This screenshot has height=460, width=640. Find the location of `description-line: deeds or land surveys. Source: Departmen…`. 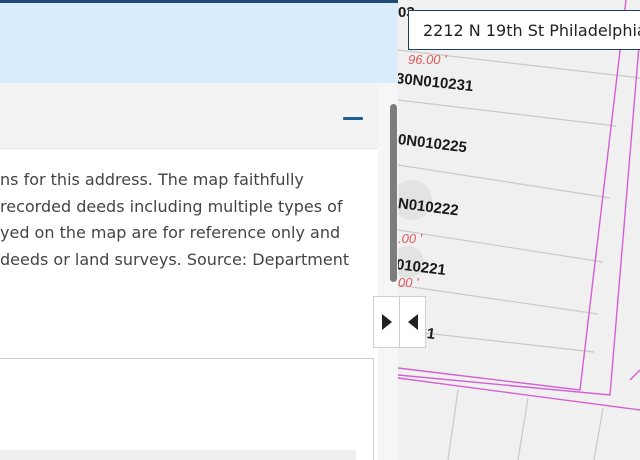

description-line: deeds or land surveys. Source: Departmen… is located at coordinates (175, 259).